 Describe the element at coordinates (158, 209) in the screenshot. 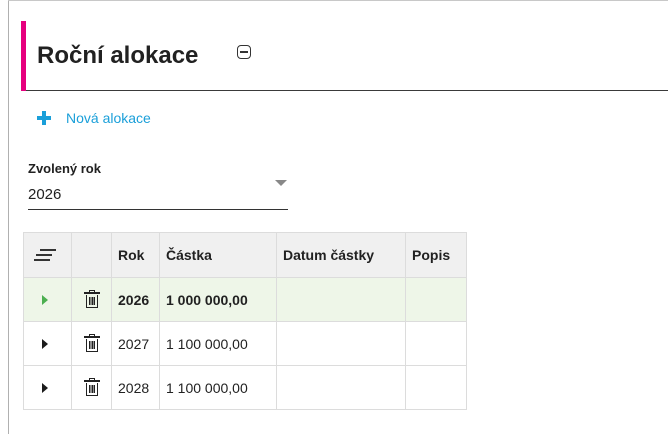

I see `year-select-underline` at that location.